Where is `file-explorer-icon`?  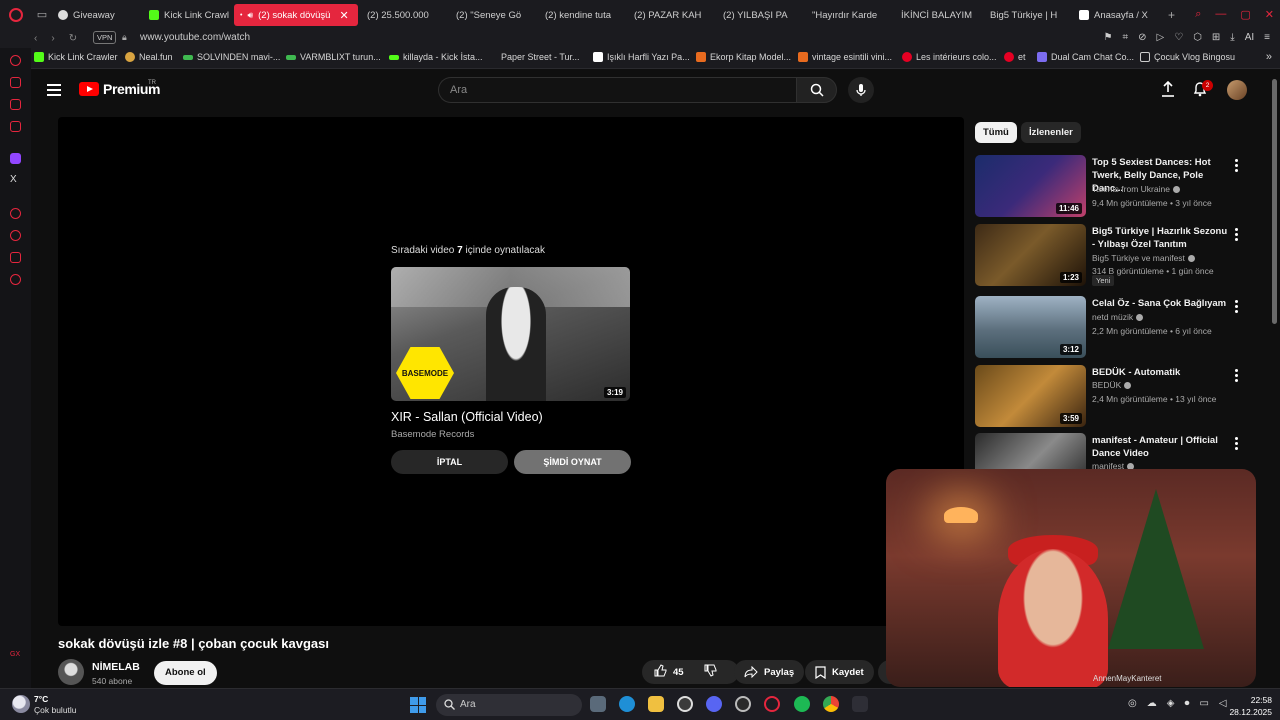 file-explorer-icon is located at coordinates (656, 704).